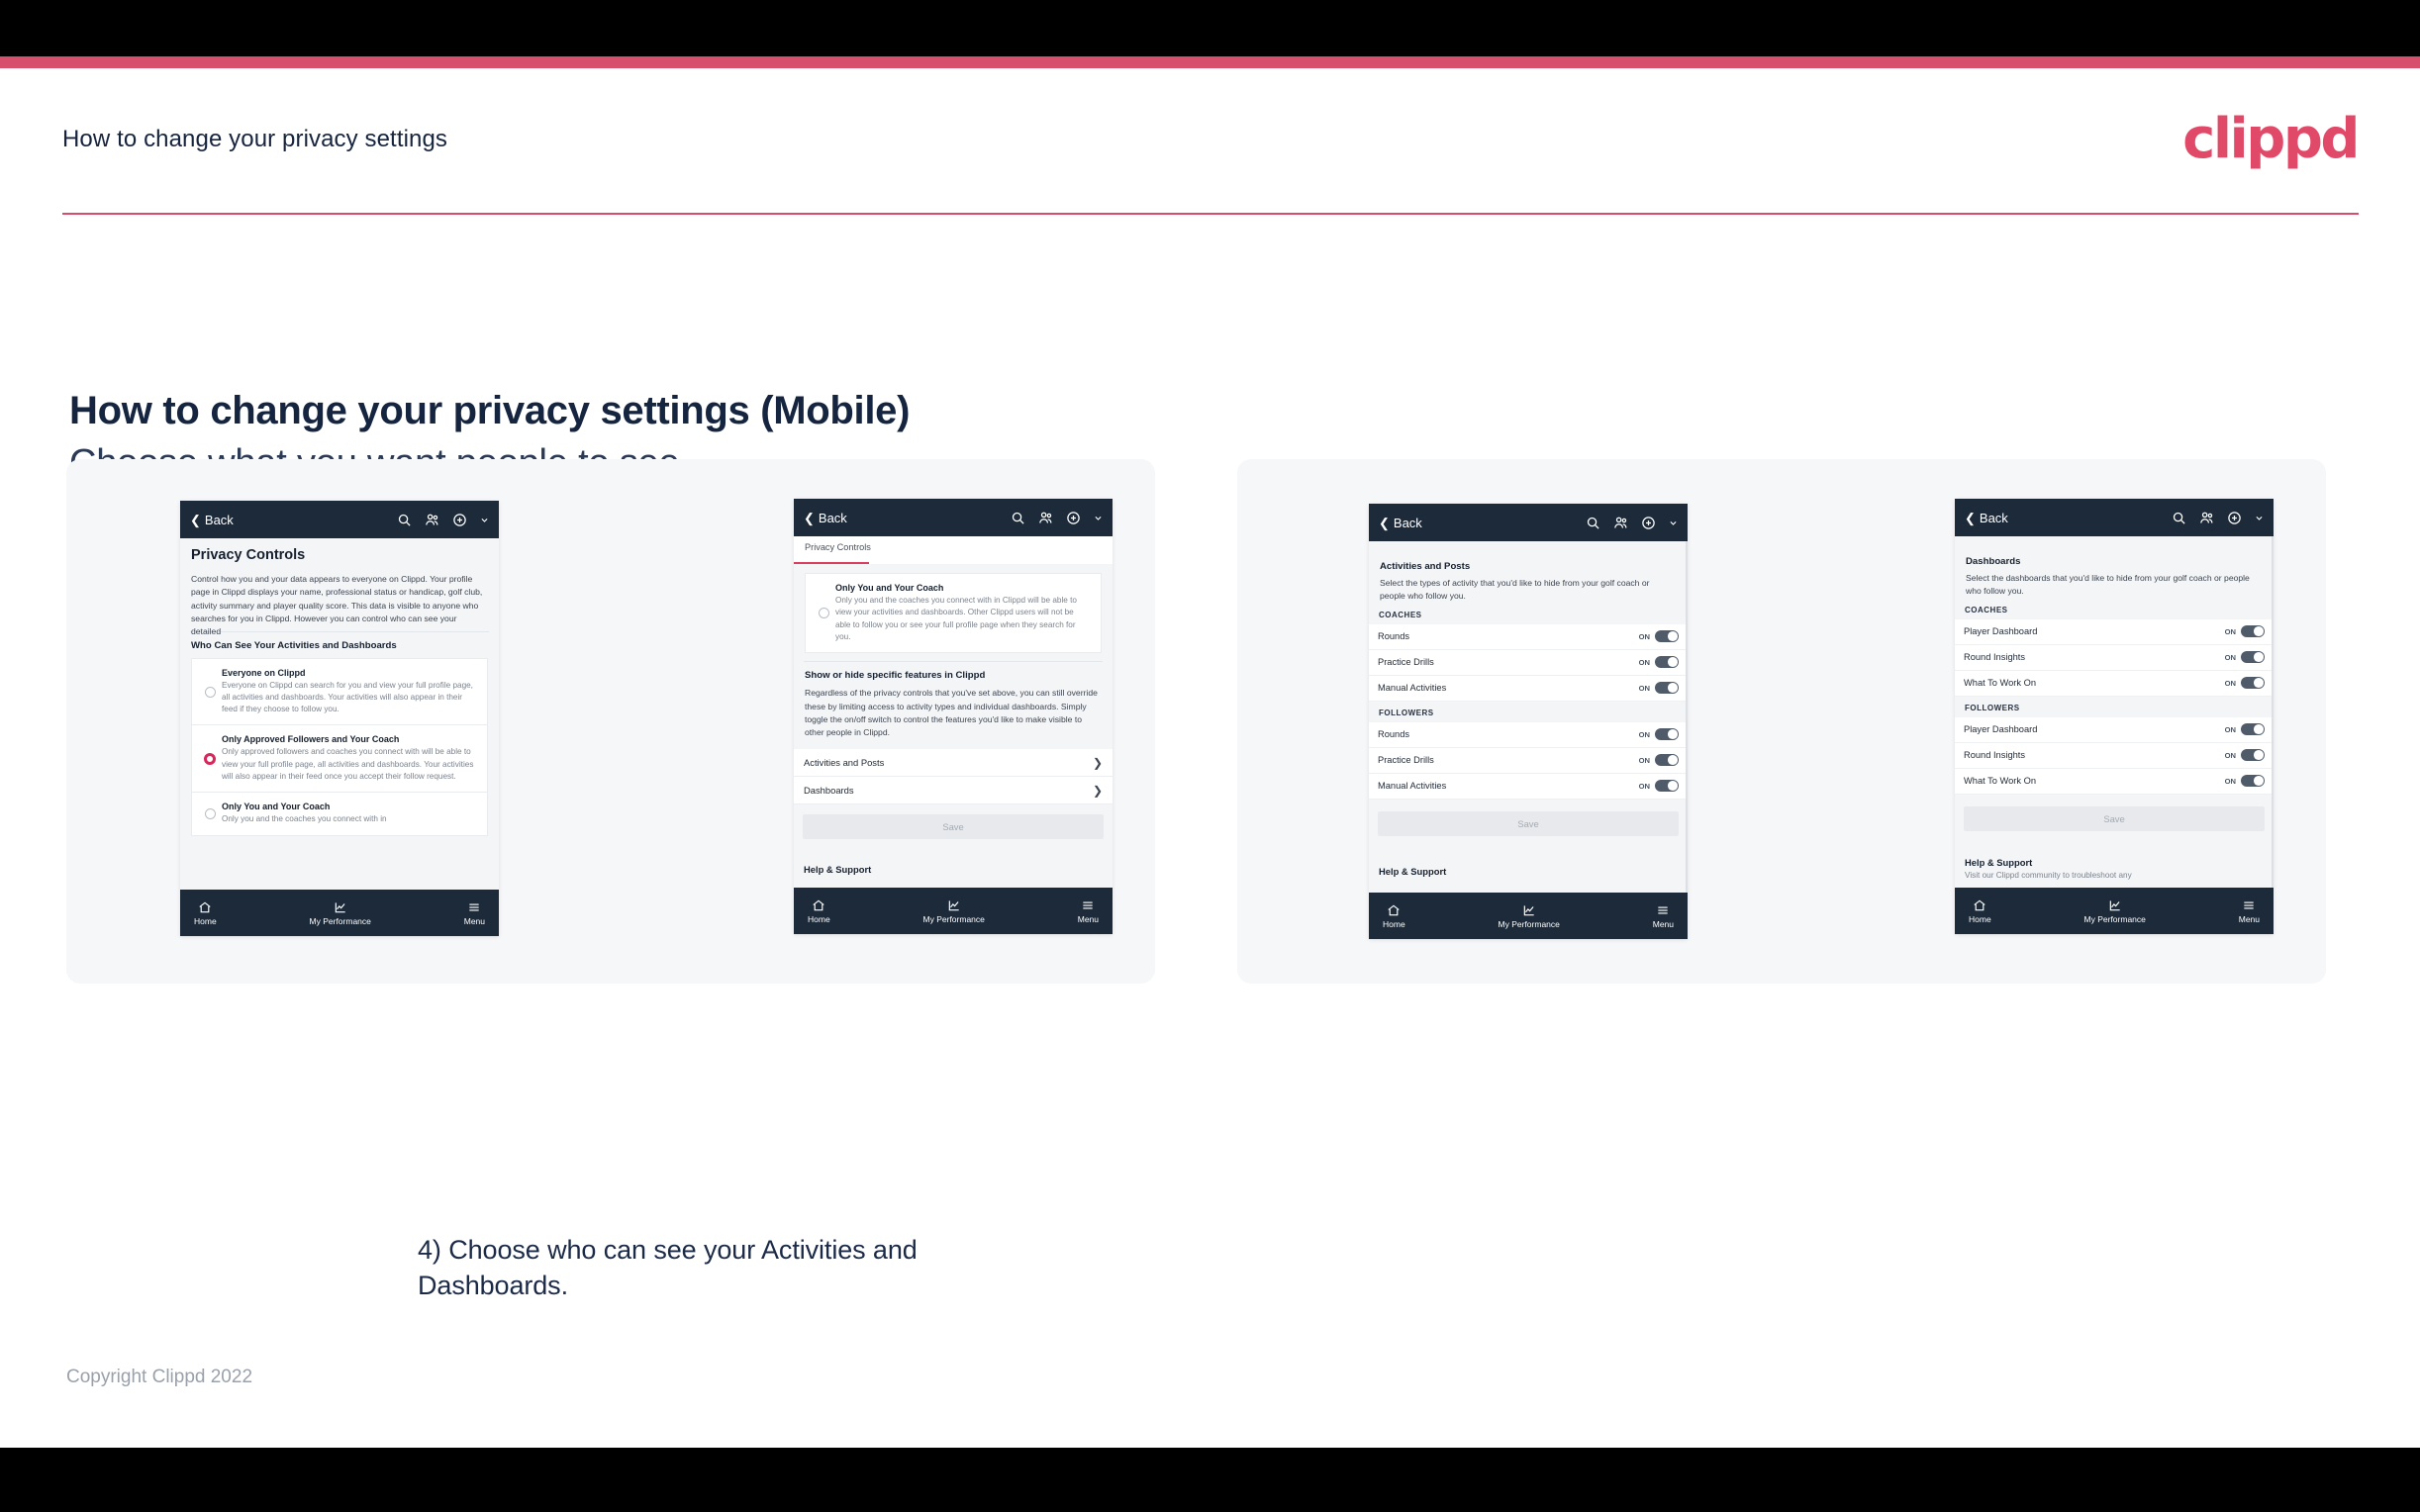 This screenshot has width=2420, height=1512. What do you see at coordinates (953, 827) in the screenshot?
I see `save-button-2: Save` at bounding box center [953, 827].